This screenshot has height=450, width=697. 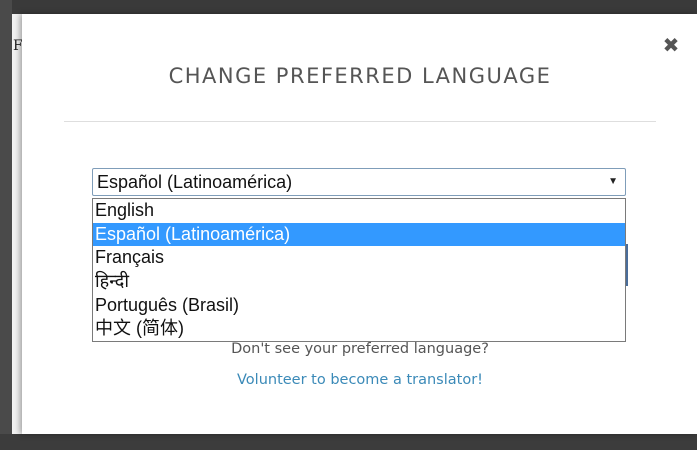 What do you see at coordinates (195, 182) in the screenshot?
I see `language-select-value: Español (Latinoamérica)` at bounding box center [195, 182].